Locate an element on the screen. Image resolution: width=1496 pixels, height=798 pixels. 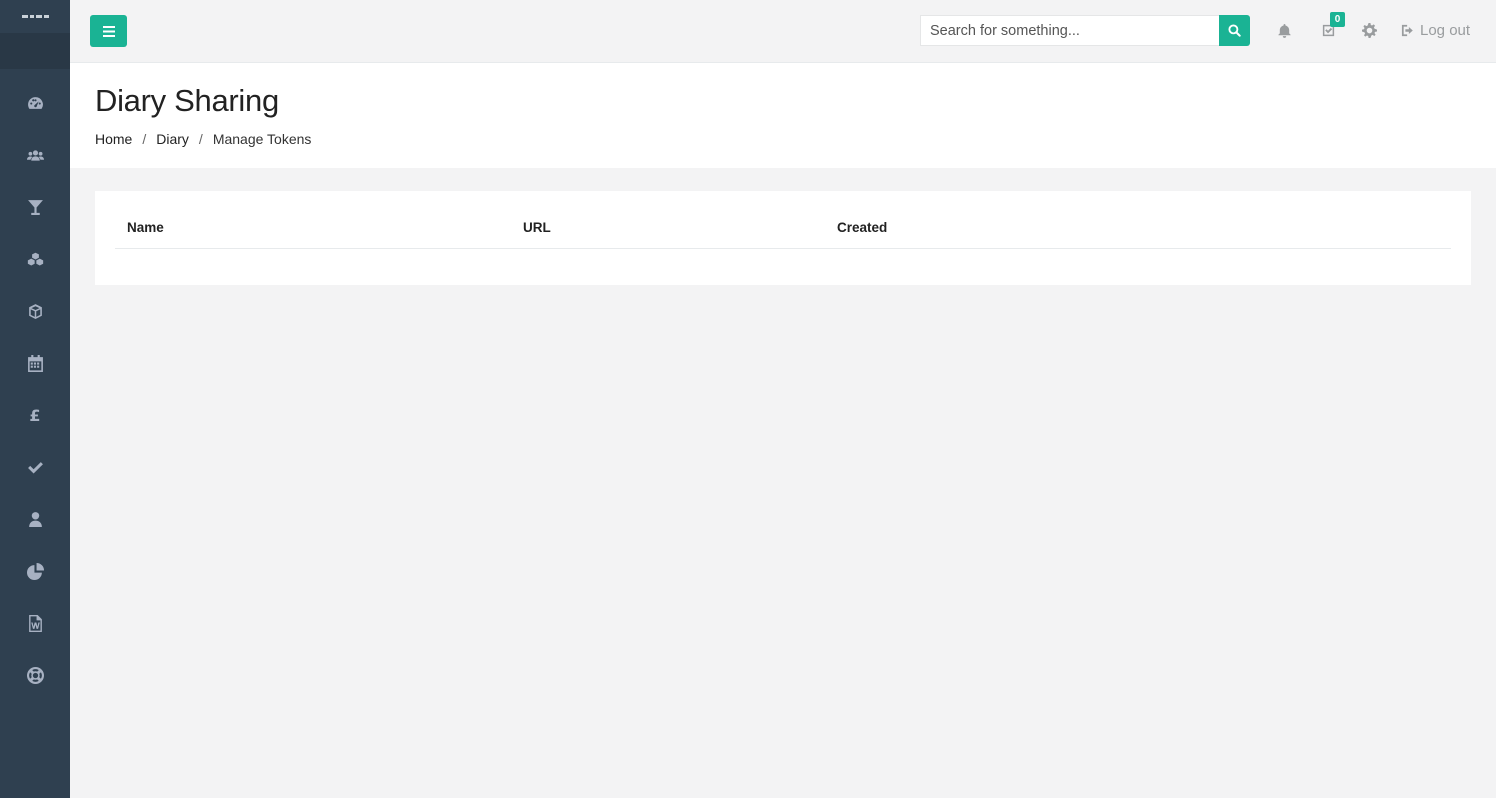
tokens-table: Name URL Created is located at coordinates (783, 231).